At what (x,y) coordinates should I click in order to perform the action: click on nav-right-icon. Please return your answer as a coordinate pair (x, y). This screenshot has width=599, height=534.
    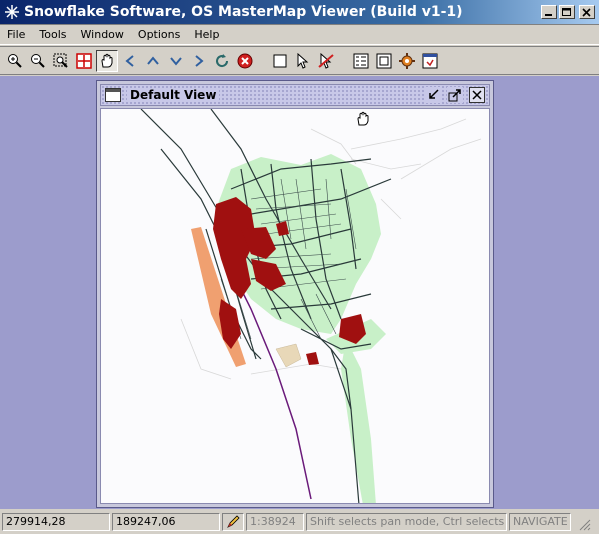
    Looking at the image, I should click on (199, 60).